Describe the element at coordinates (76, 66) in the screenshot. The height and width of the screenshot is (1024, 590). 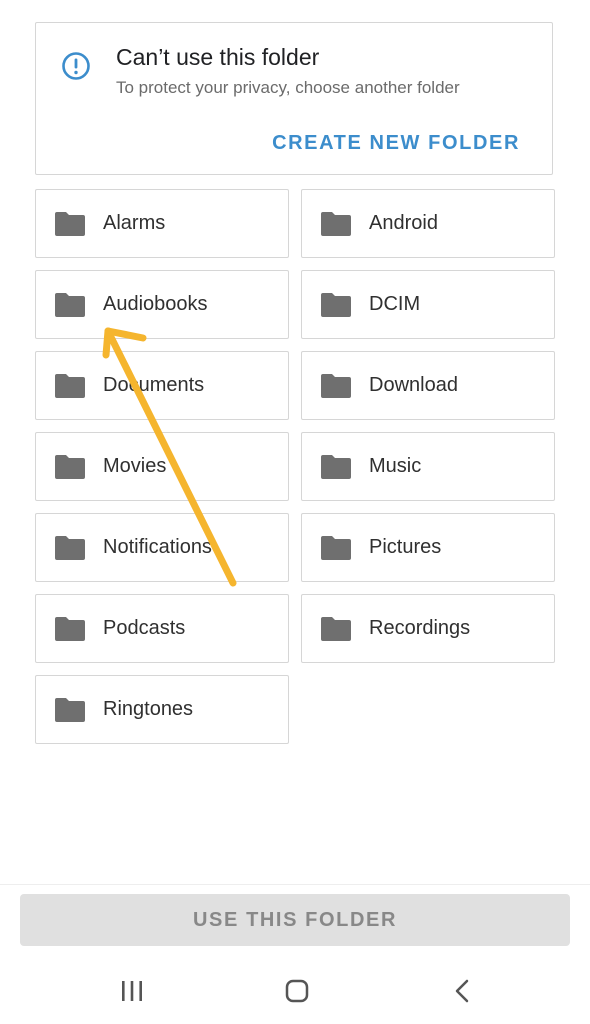
I see `info-icon` at that location.